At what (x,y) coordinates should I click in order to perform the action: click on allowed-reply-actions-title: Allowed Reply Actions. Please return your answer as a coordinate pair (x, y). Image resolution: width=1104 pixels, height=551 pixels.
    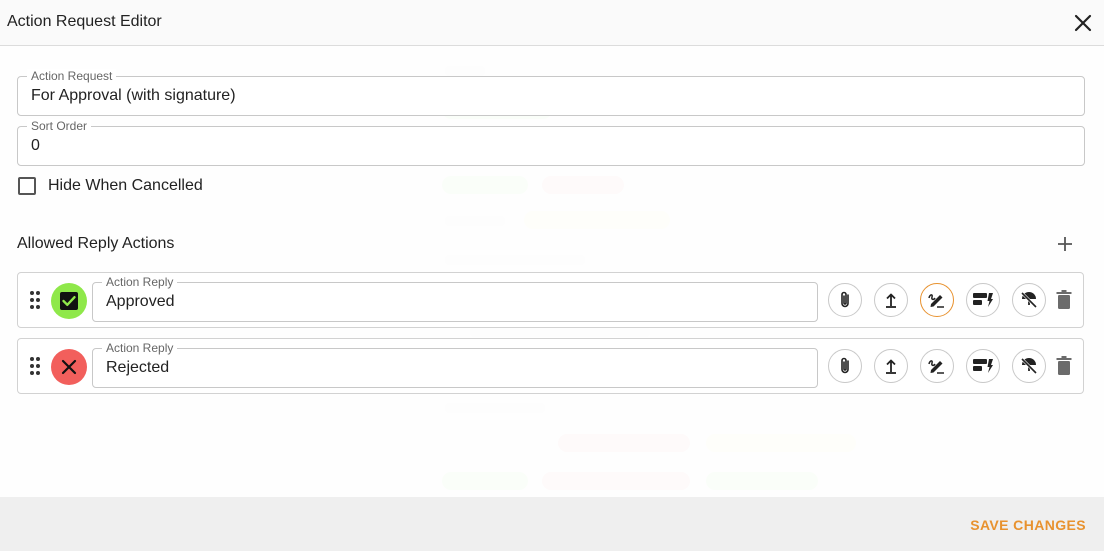
    Looking at the image, I should click on (96, 243).